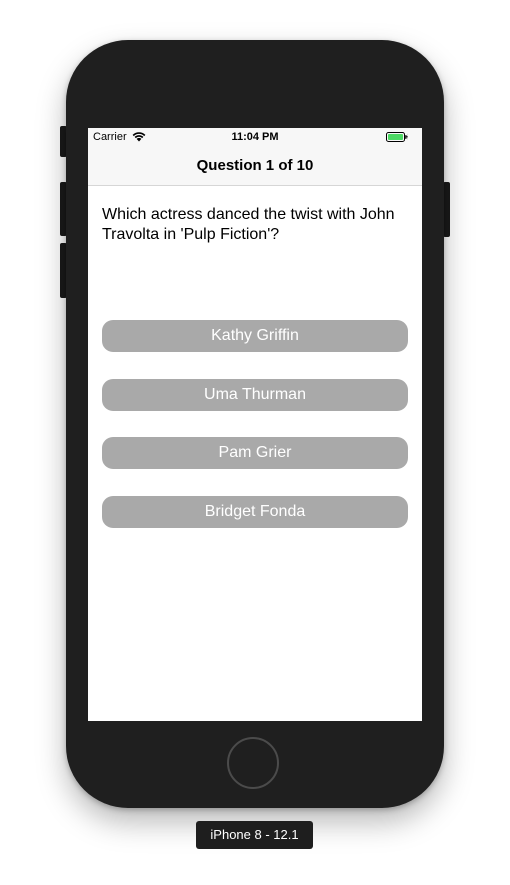 The height and width of the screenshot is (885, 510). I want to click on page-title: Question 1 of 10, so click(255, 165).